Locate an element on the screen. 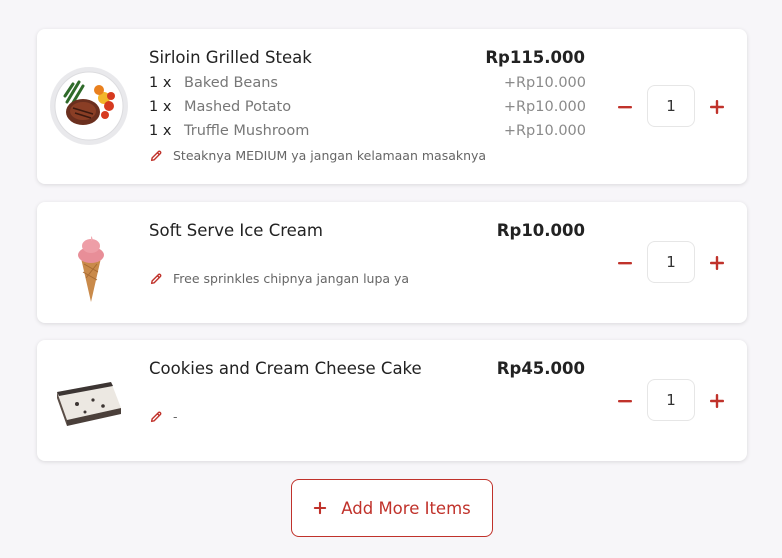 The height and width of the screenshot is (558, 782). item-note: Free sprinkles chipnya jangan lupa ya is located at coordinates (279, 278).